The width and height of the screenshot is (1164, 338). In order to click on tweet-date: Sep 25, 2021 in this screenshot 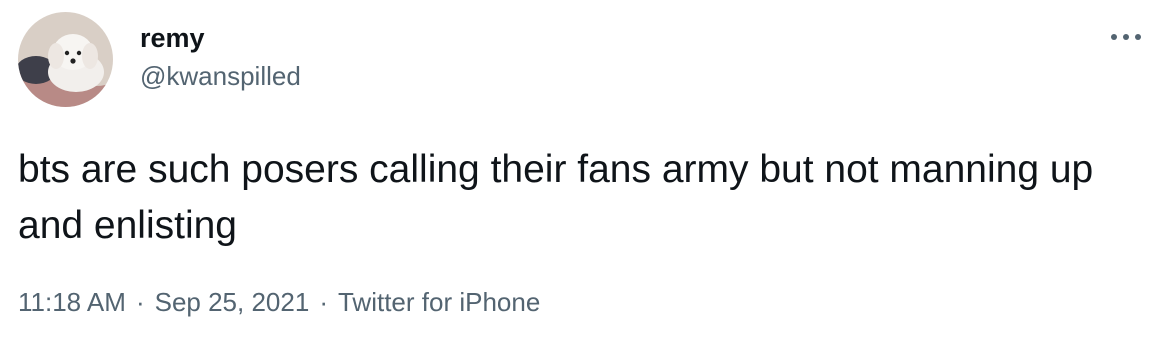, I will do `click(232, 302)`.